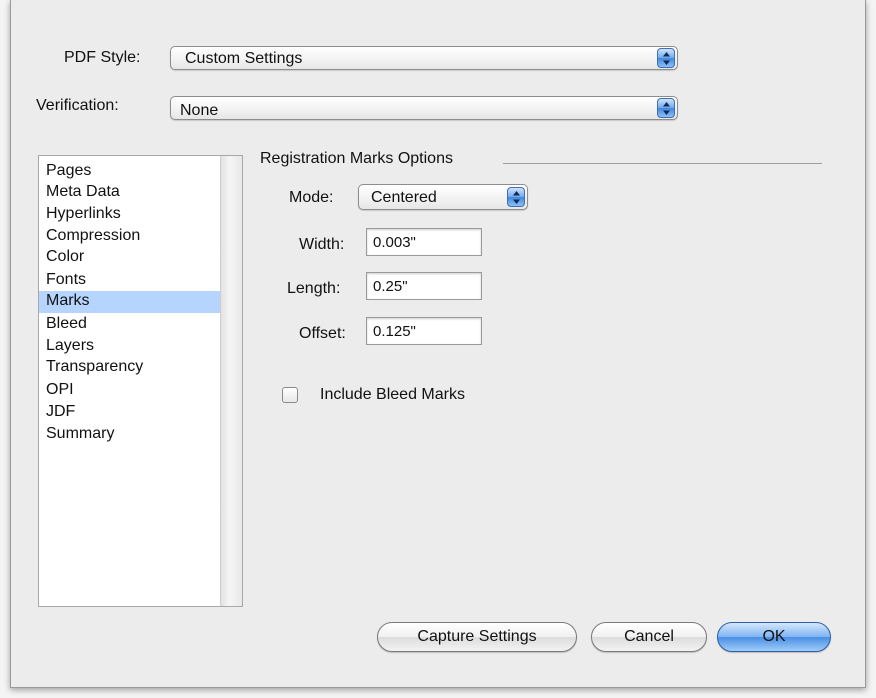  I want to click on list-item-hyperlinks: Hyperlinks, so click(130, 215).